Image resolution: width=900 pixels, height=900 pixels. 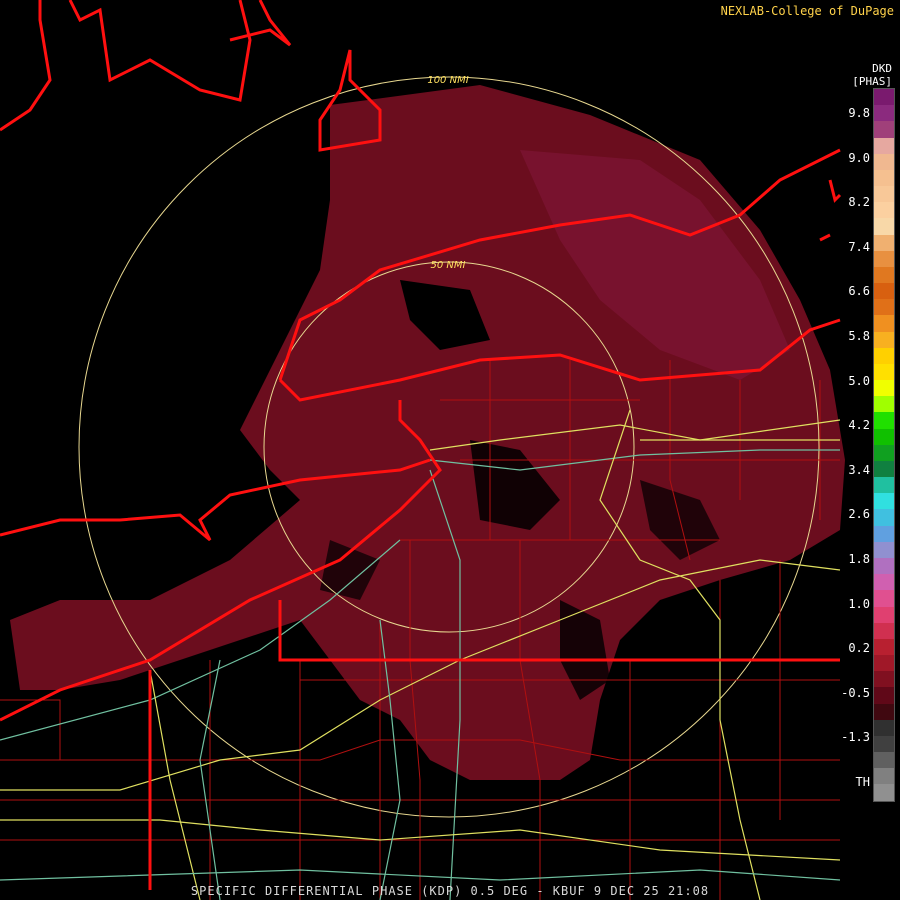 What do you see at coordinates (859, 514) in the screenshot?
I see `legend-tick: 2.6` at bounding box center [859, 514].